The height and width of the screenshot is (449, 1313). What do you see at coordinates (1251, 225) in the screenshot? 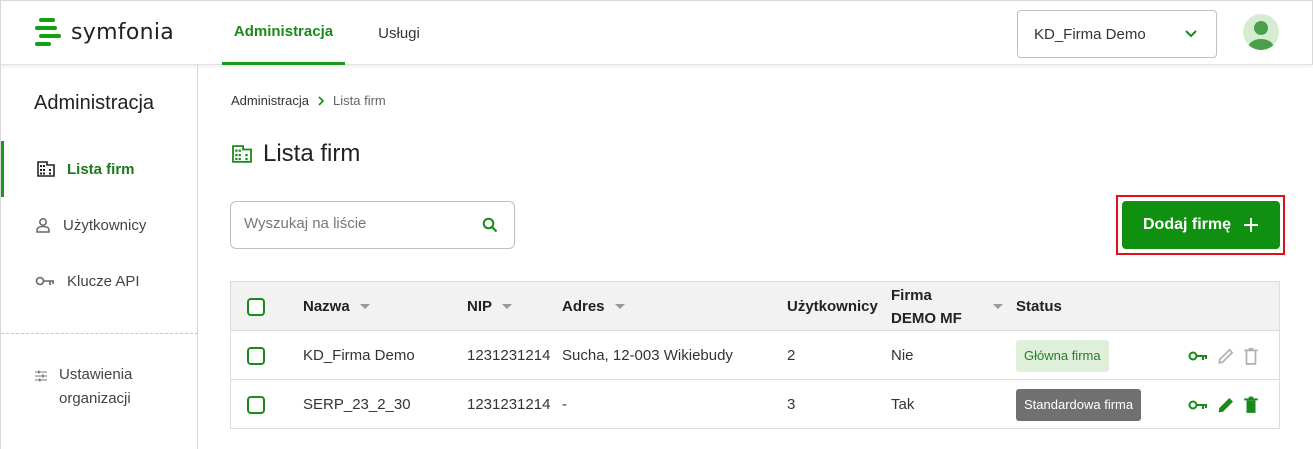
I see `plus-icon` at bounding box center [1251, 225].